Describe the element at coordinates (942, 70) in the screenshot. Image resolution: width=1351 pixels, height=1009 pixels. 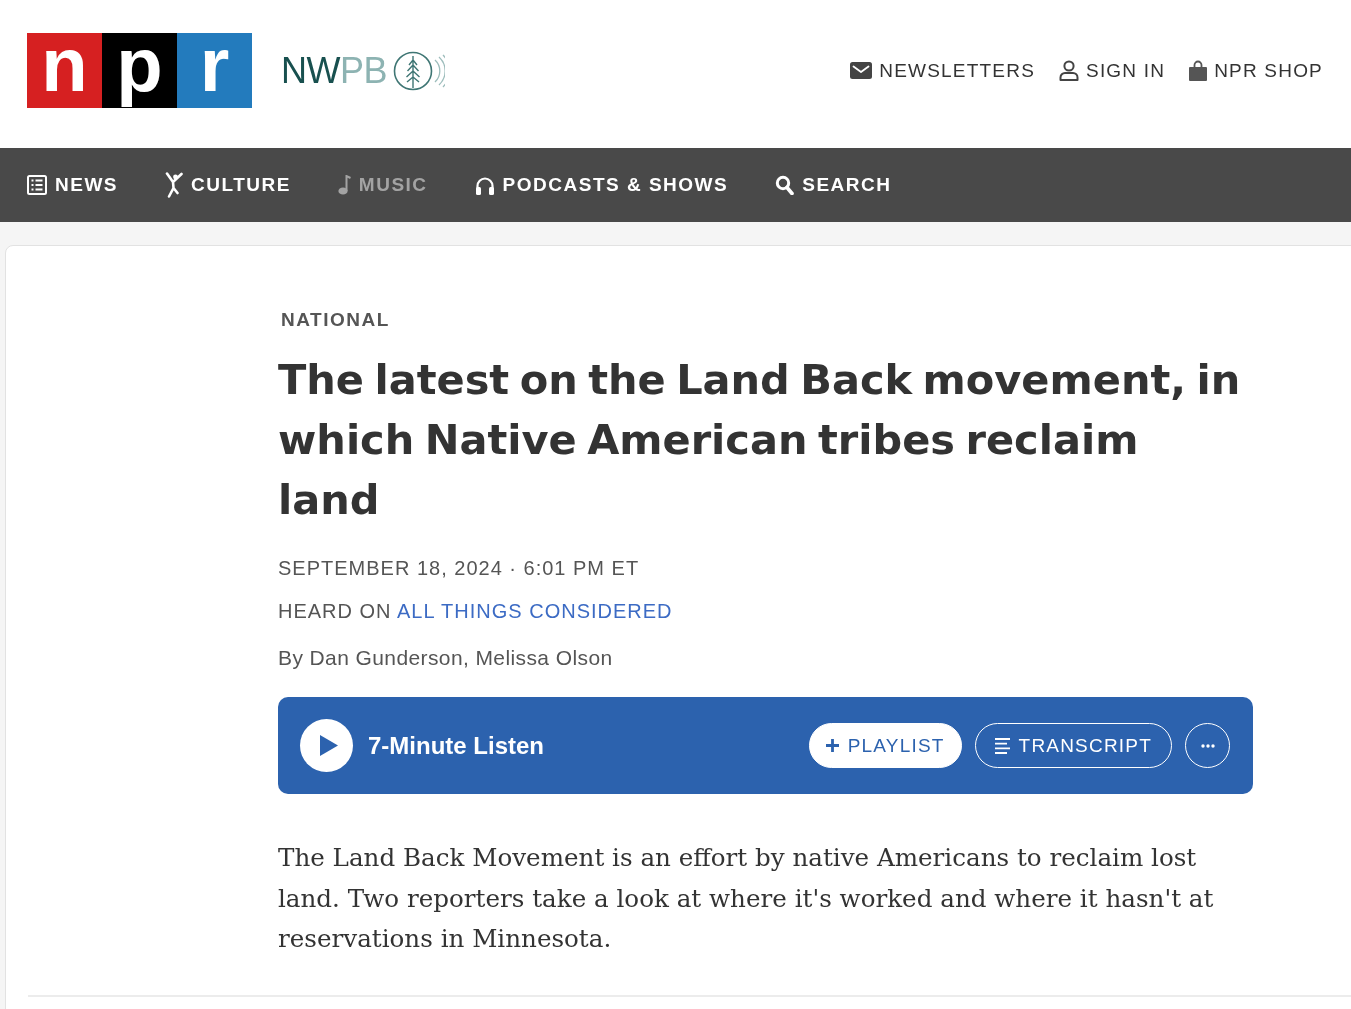
I see `header-link: NEWSLETTERS` at that location.